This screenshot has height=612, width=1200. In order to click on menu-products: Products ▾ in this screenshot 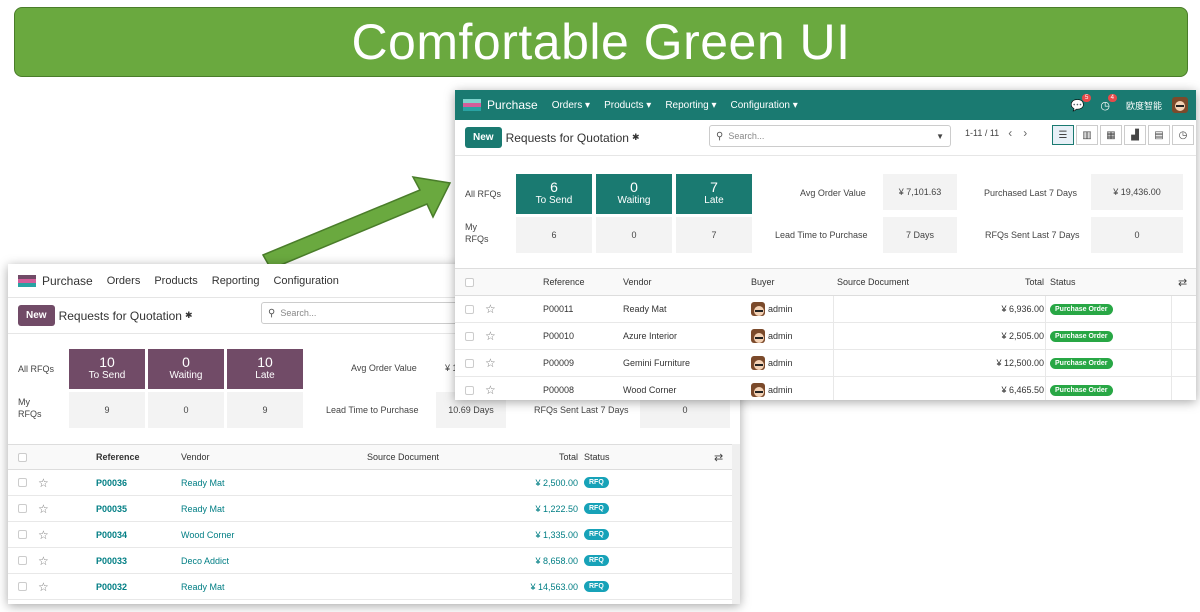, I will do `click(627, 105)`.